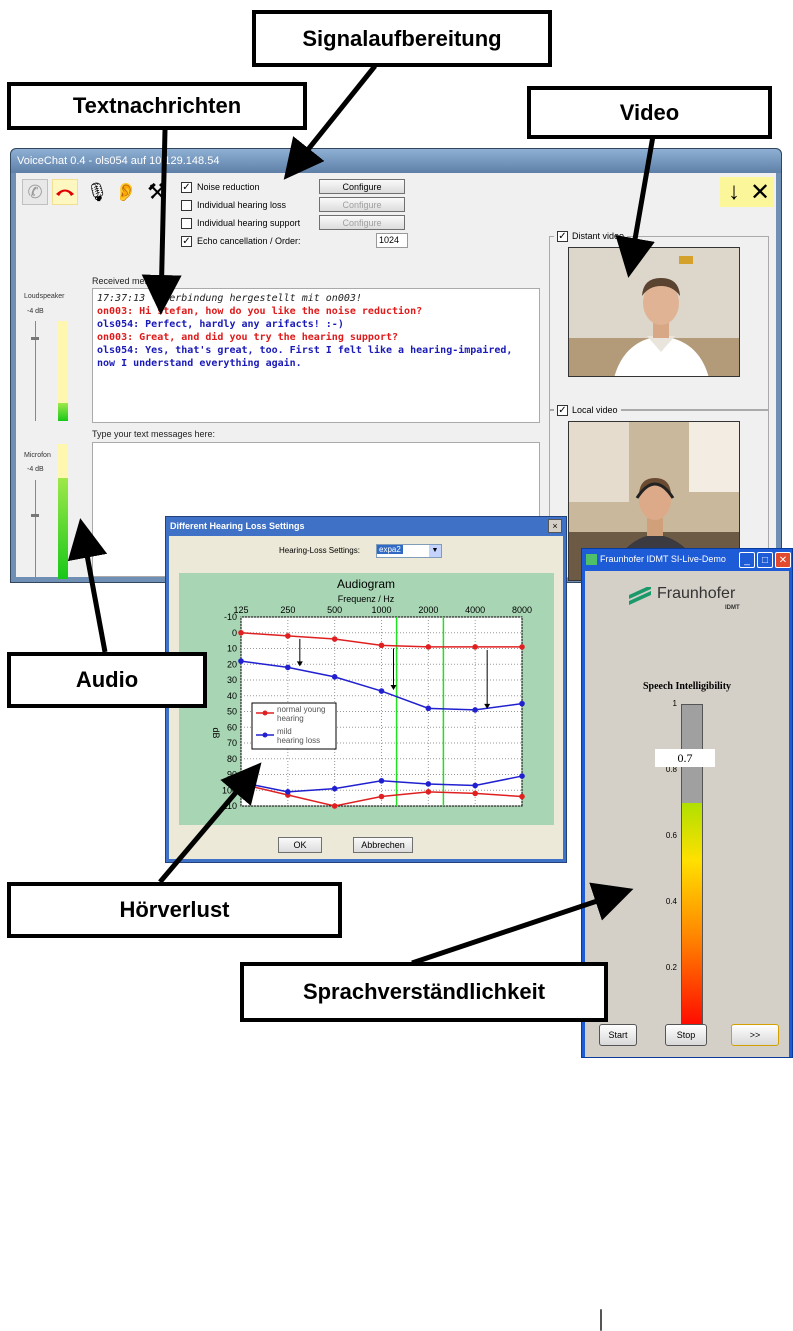 The image size is (793, 1331). I want to click on logo-subtext: IDMT, so click(732, 608).